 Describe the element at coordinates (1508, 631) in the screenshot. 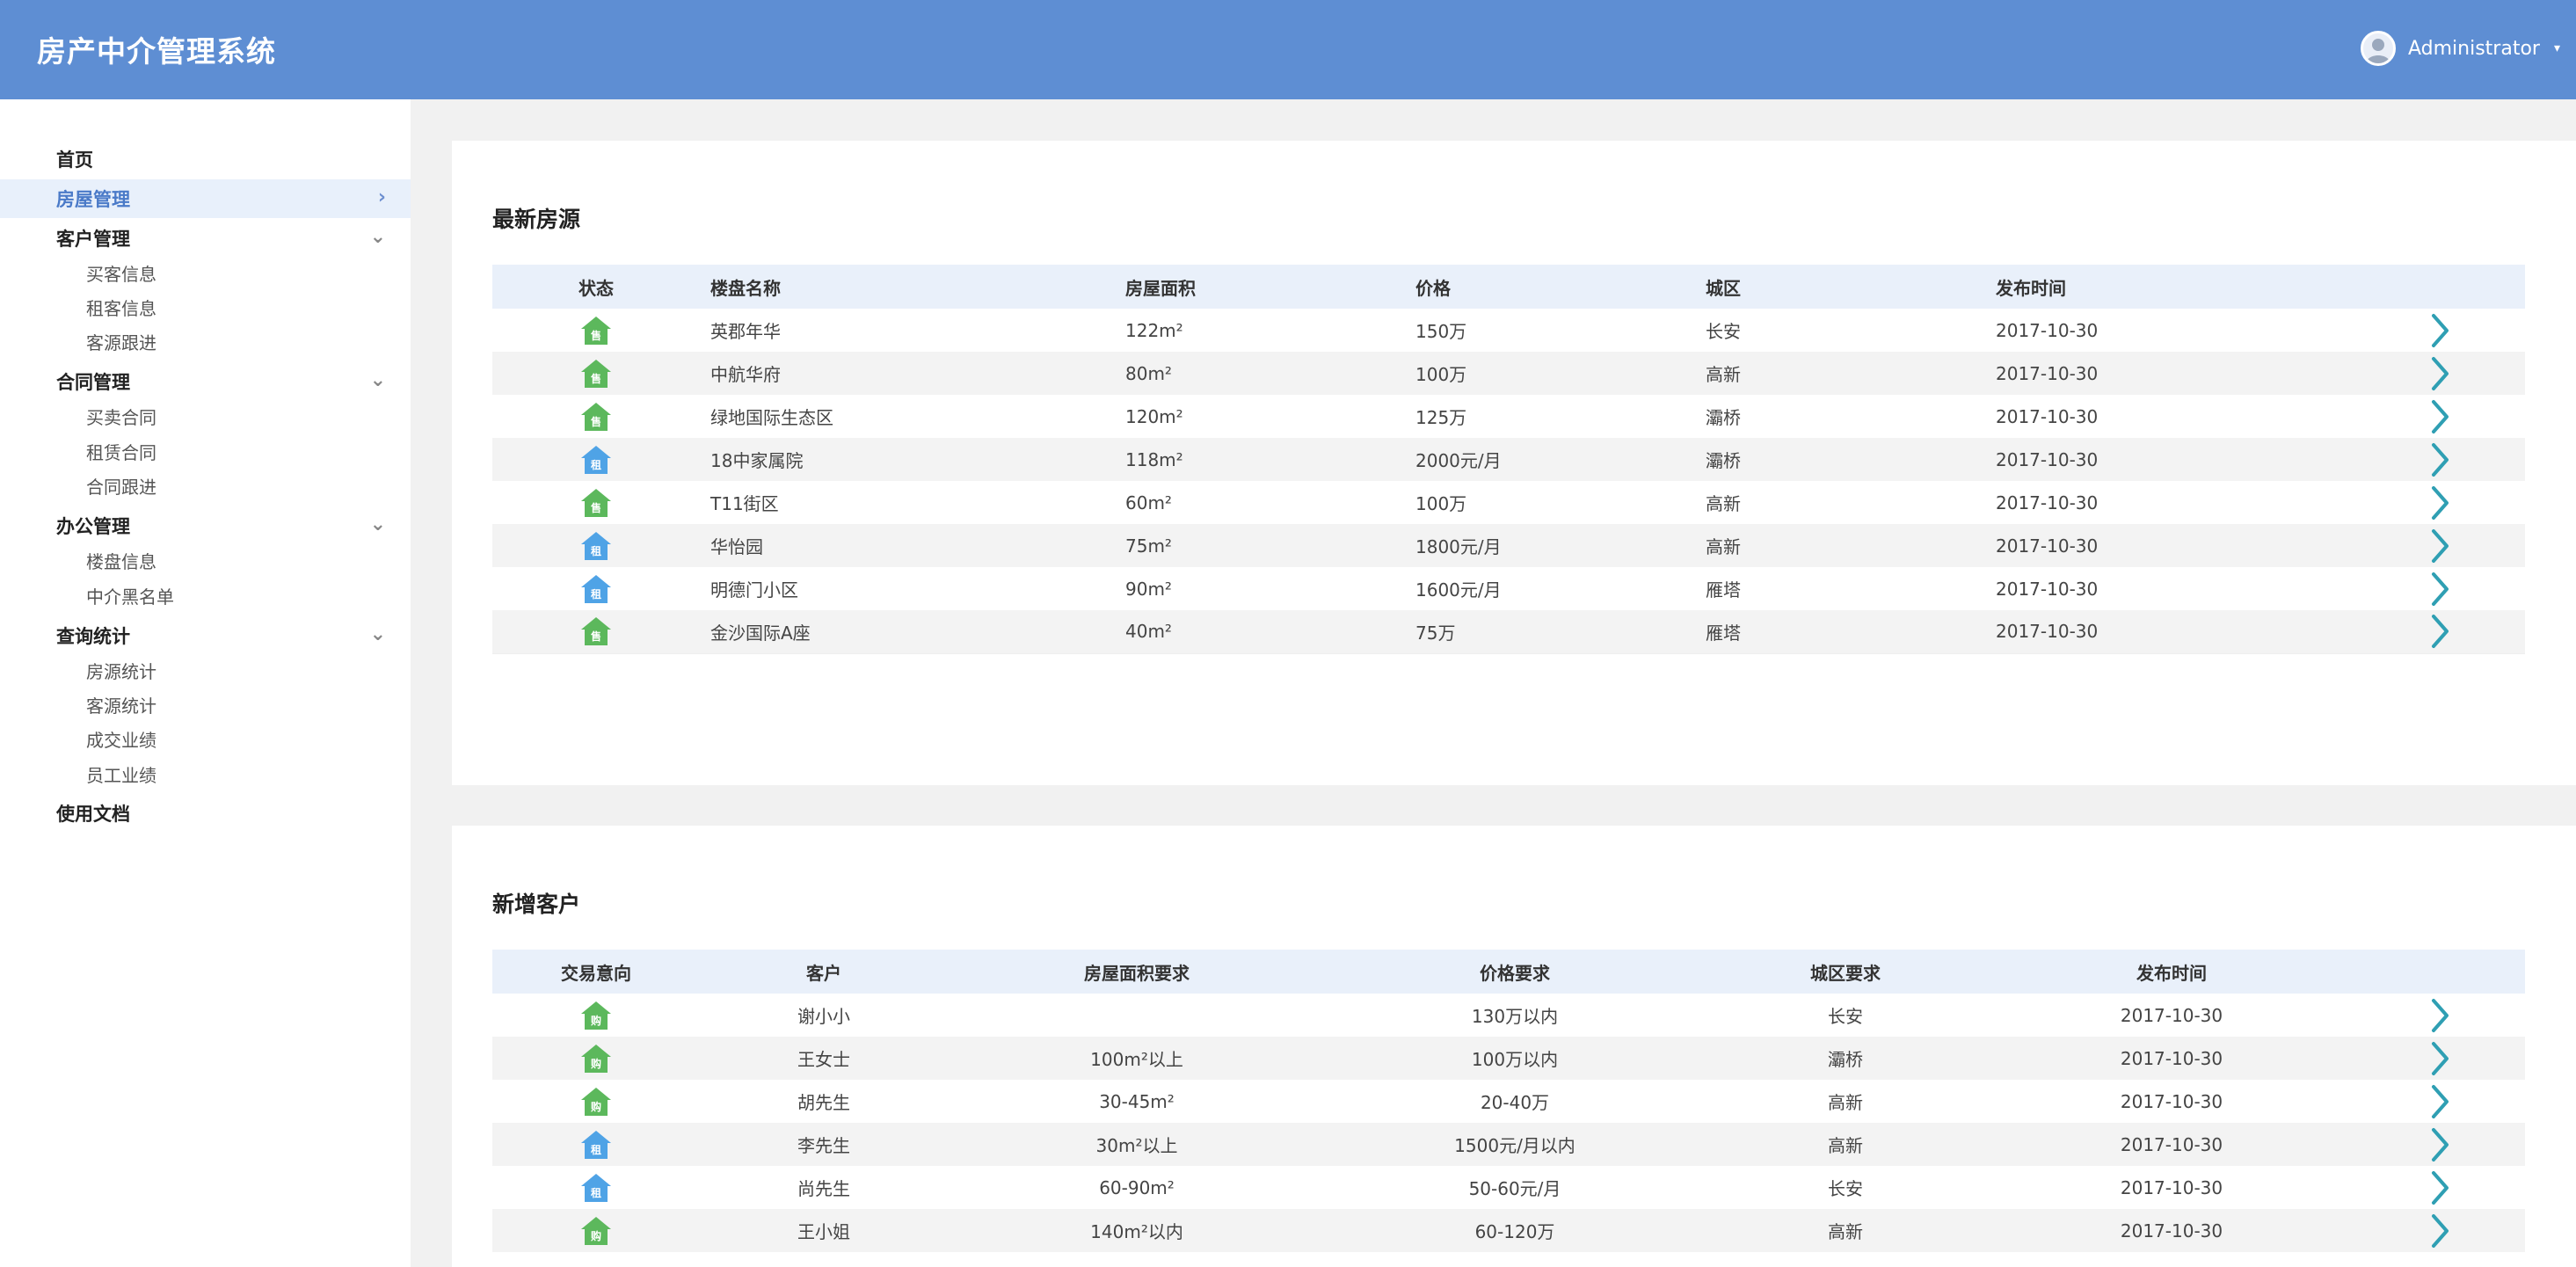

I see `table-row: 售 金沙国际A座 40m² 75万 雁塔 2017-10-30` at that location.